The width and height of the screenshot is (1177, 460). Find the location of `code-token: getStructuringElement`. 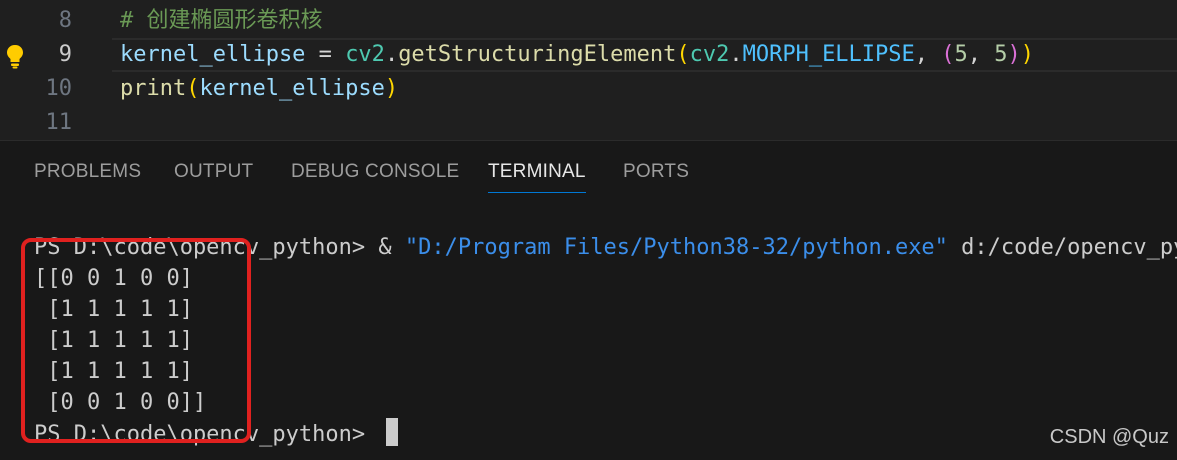

code-token: getStructuringElement is located at coordinates (537, 54).